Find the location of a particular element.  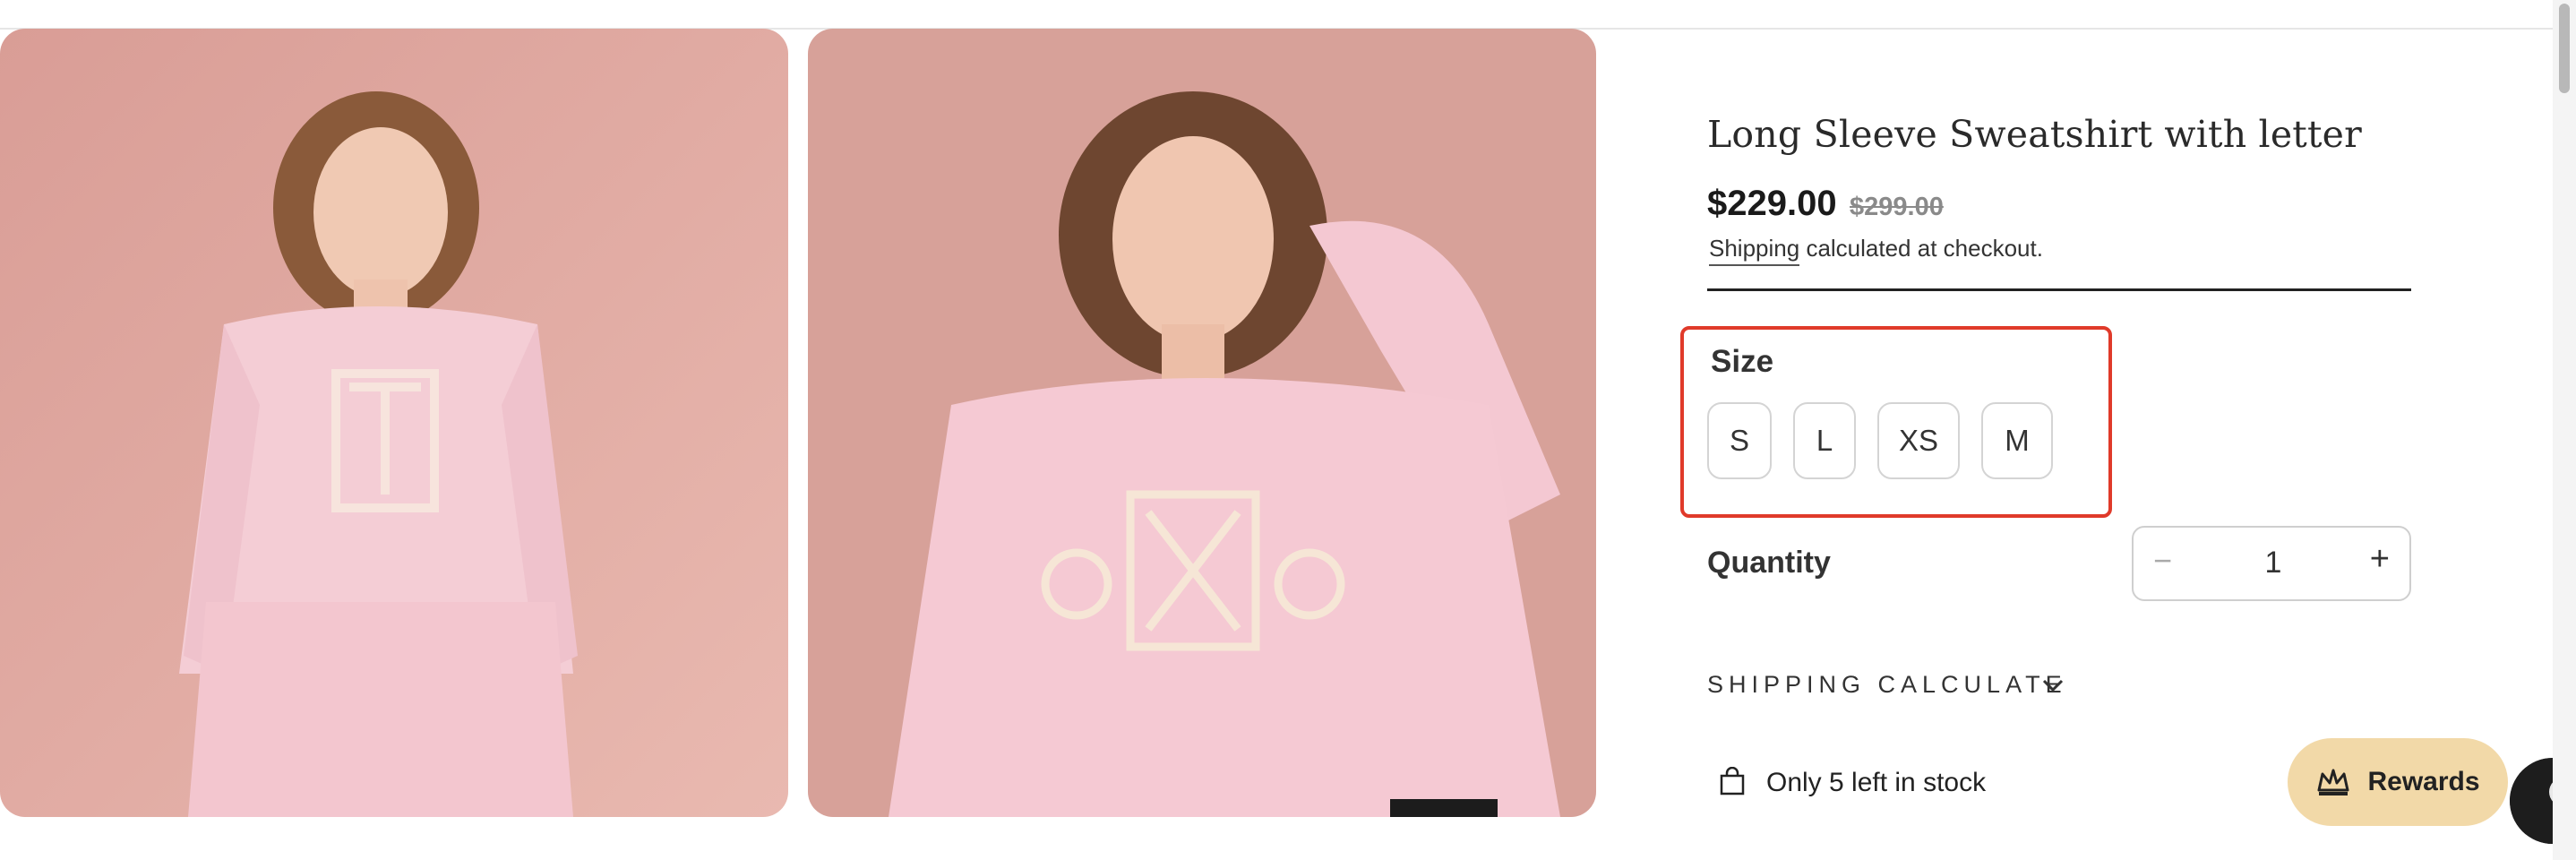

price-row: $229.00 $299.00 is located at coordinates (1825, 204).